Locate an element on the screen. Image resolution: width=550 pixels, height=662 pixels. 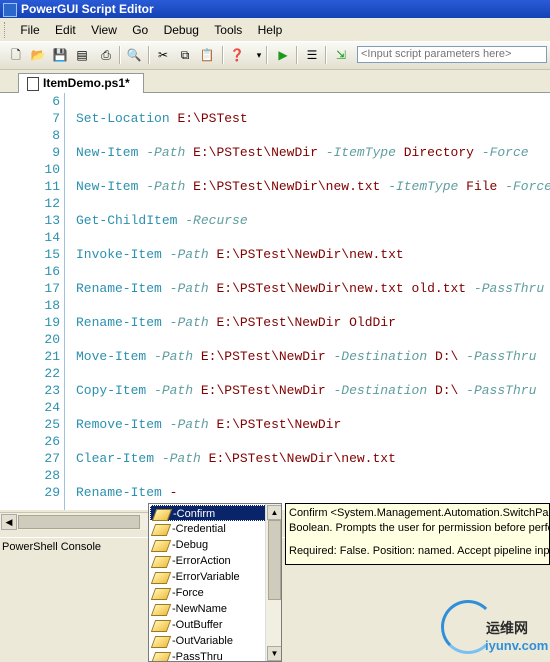
argument-token: E:\PSTest\NewDir OldDir is located at coordinates (306, 322).